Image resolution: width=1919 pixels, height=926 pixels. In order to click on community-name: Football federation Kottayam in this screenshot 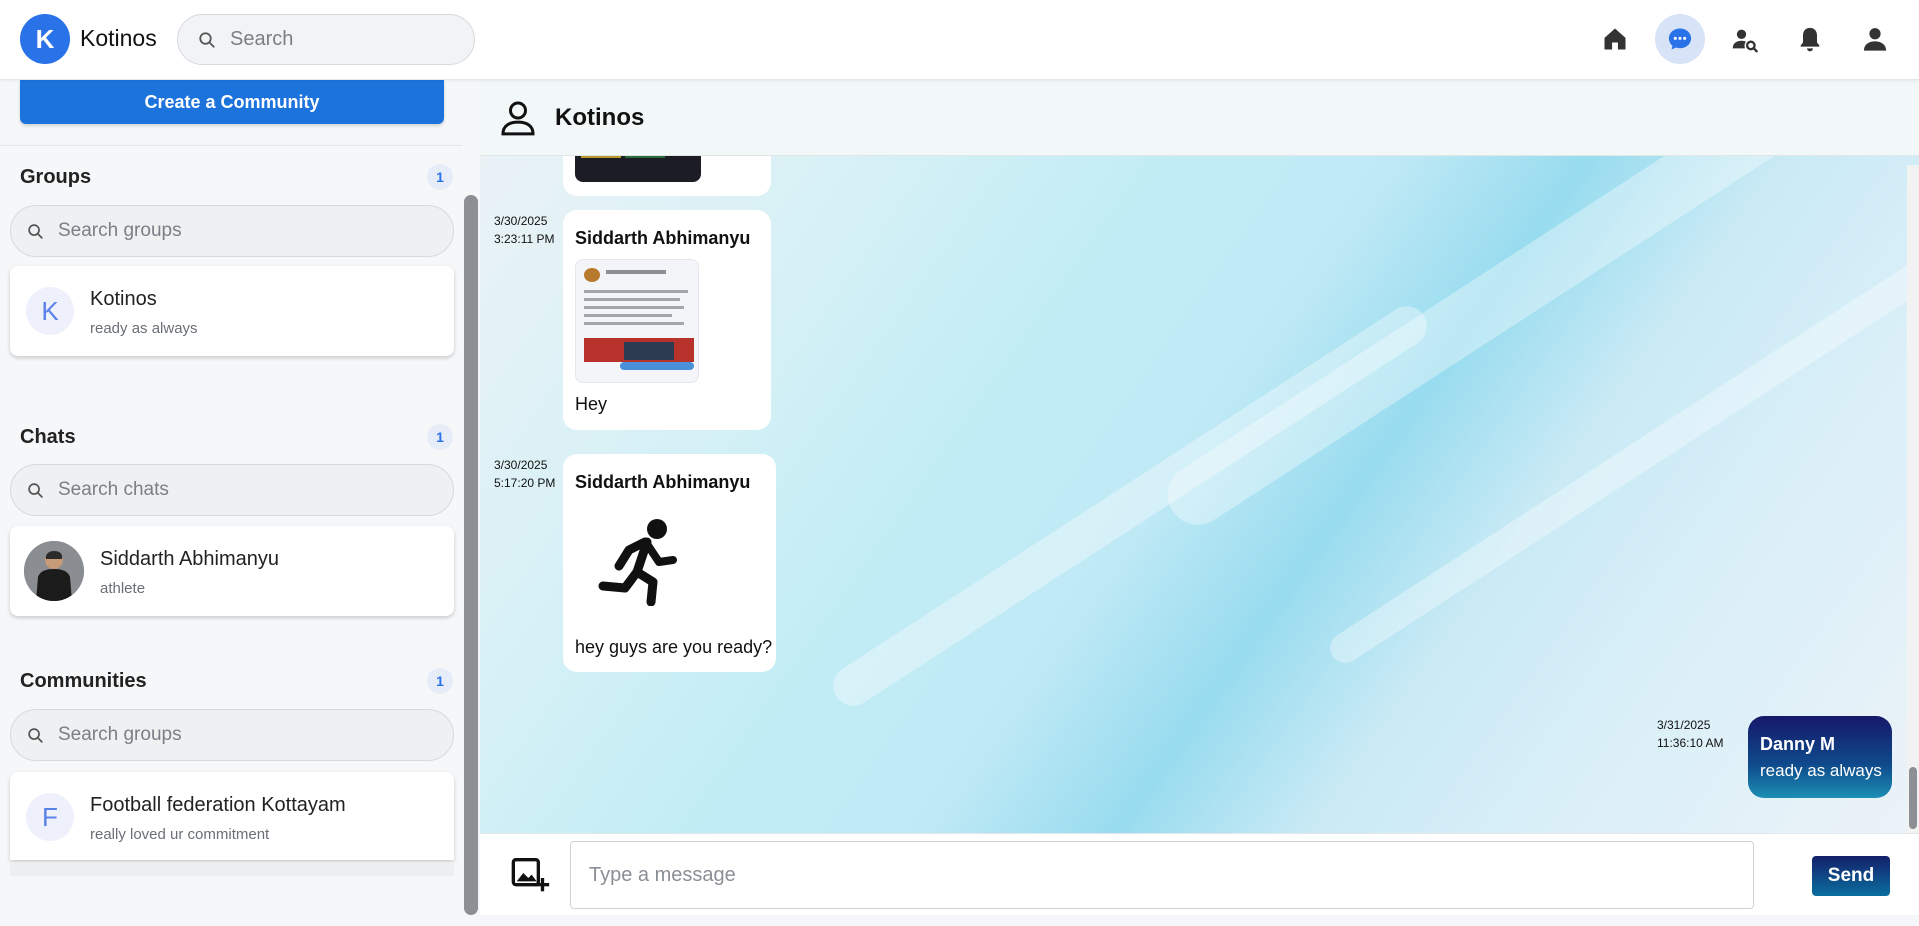, I will do `click(218, 805)`.